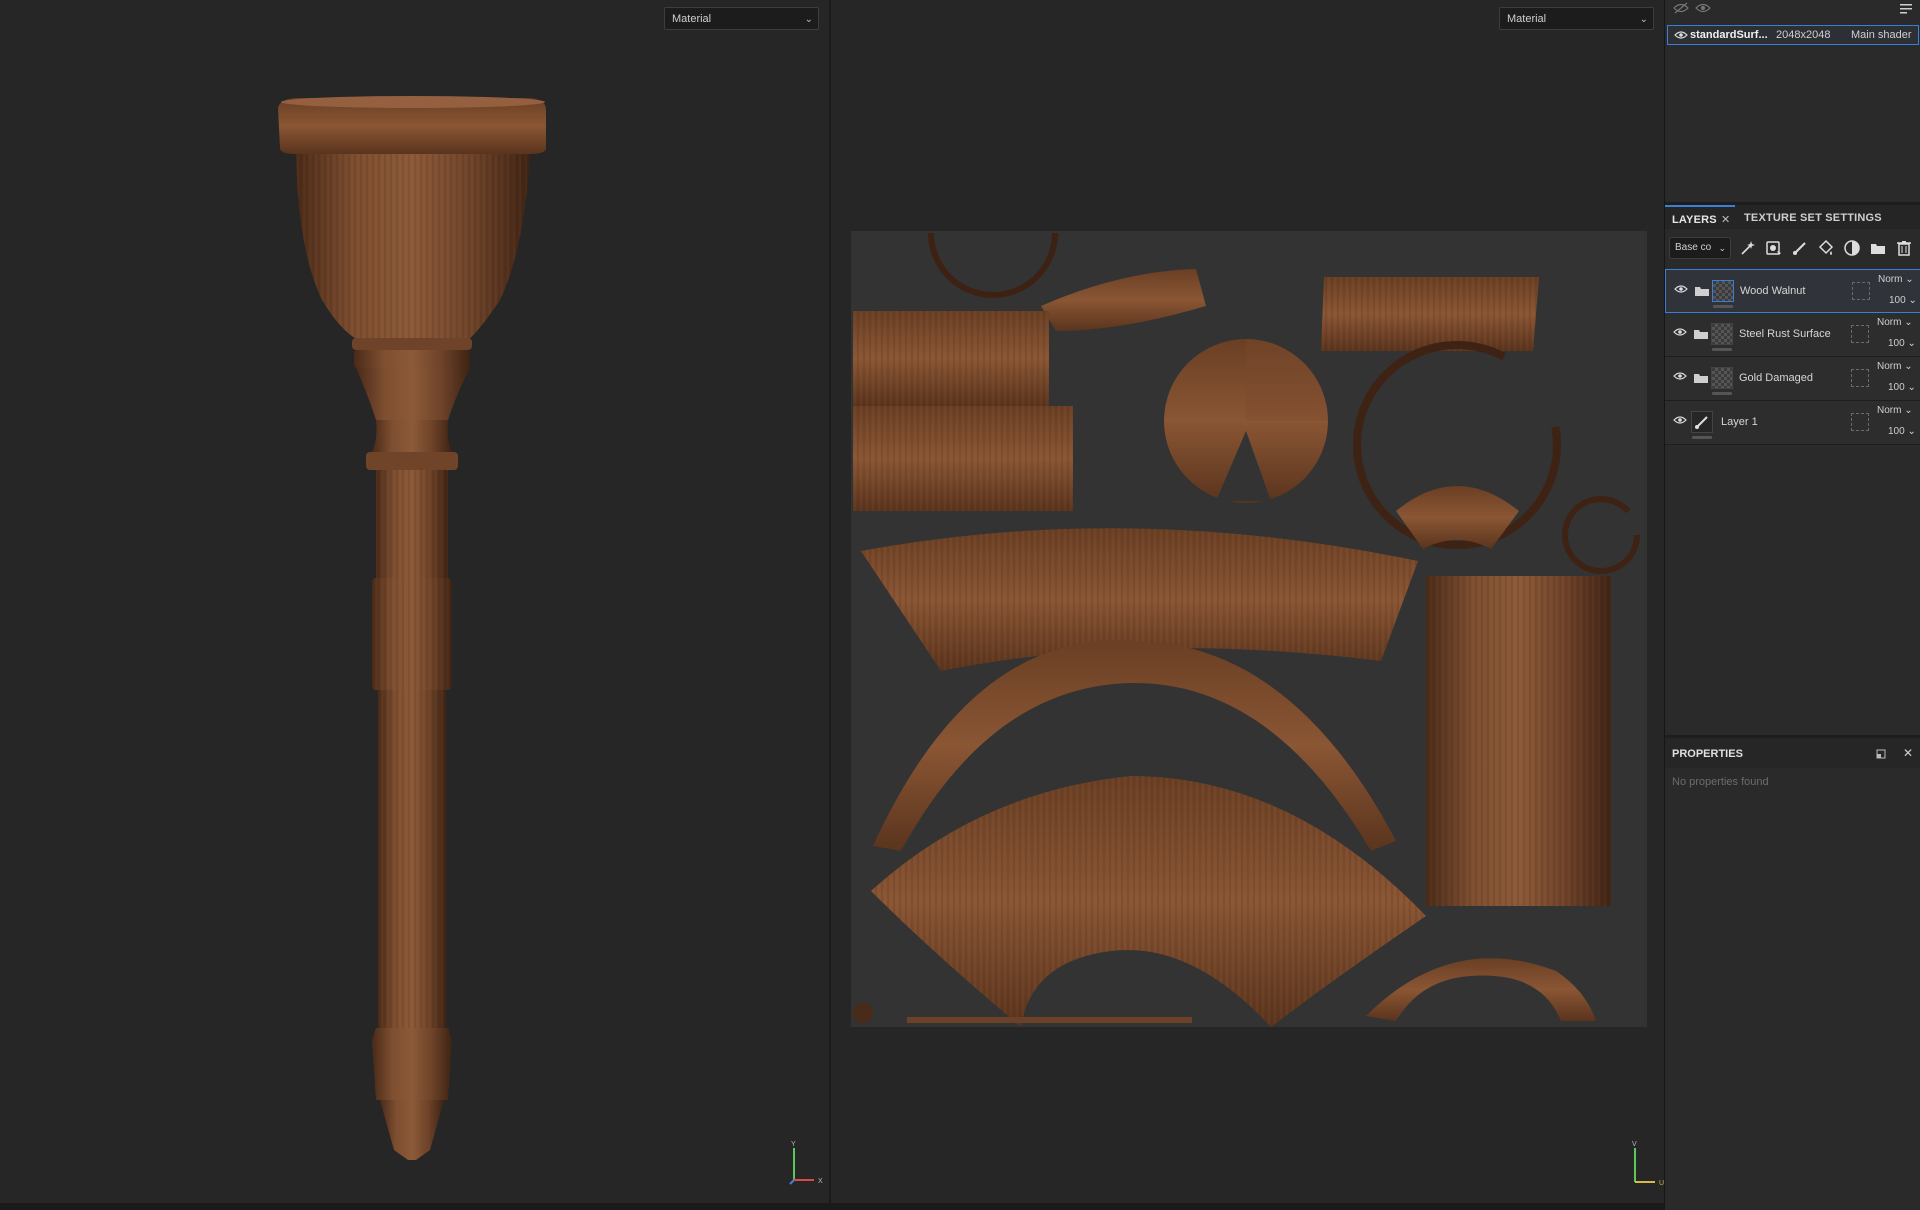 Image resolution: width=1920 pixels, height=1210 pixels. I want to click on axis-gizmo-2d: V U, so click(1648, 1164).